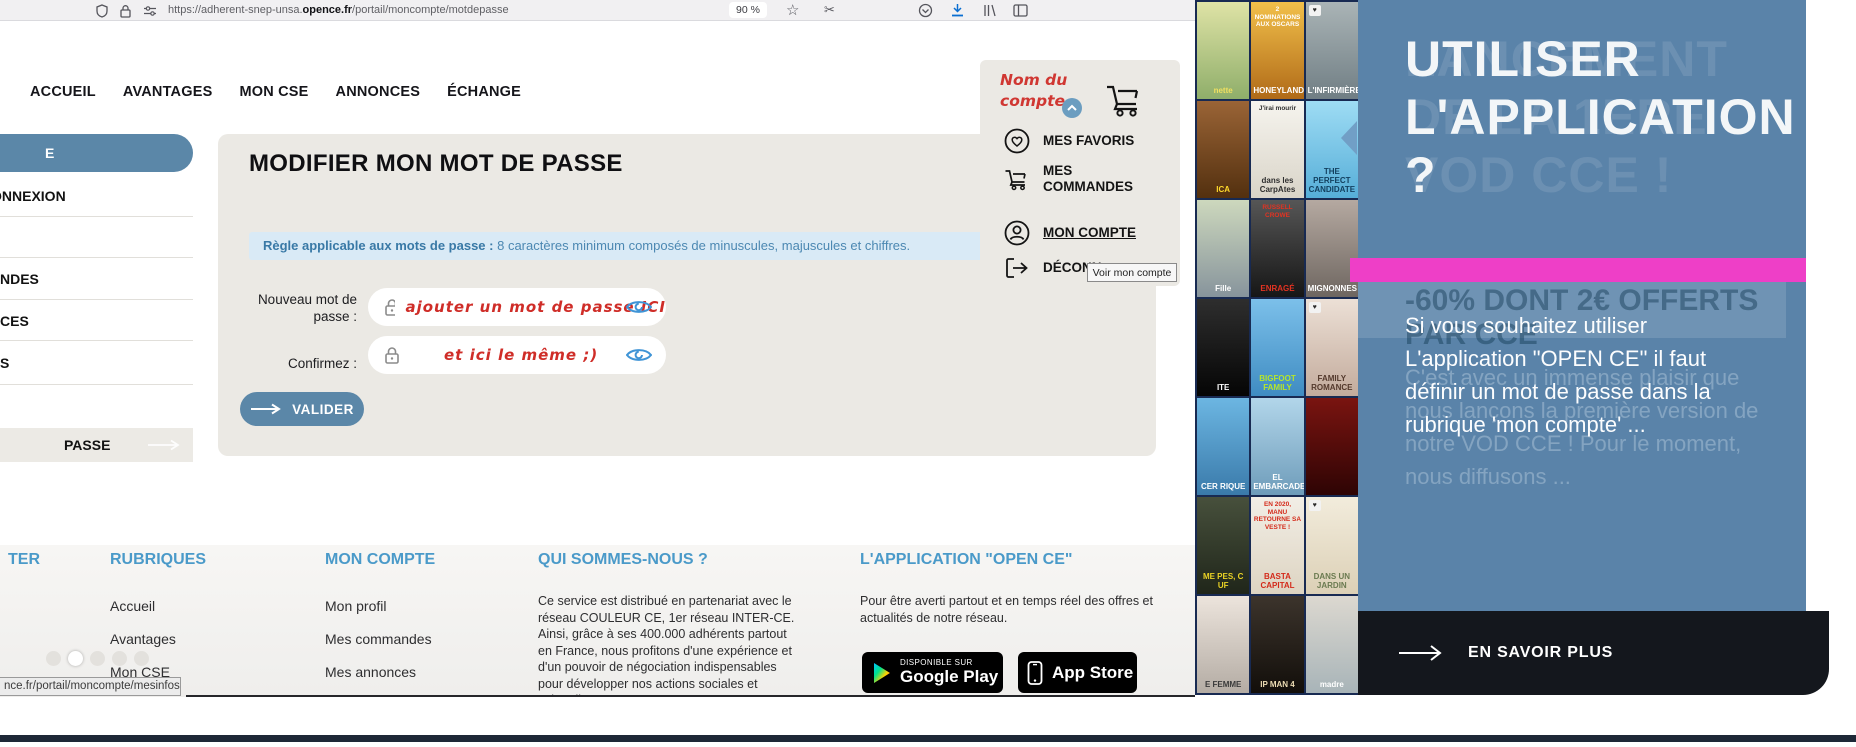  I want to click on footer-link-avantages: Avantages, so click(143, 639).